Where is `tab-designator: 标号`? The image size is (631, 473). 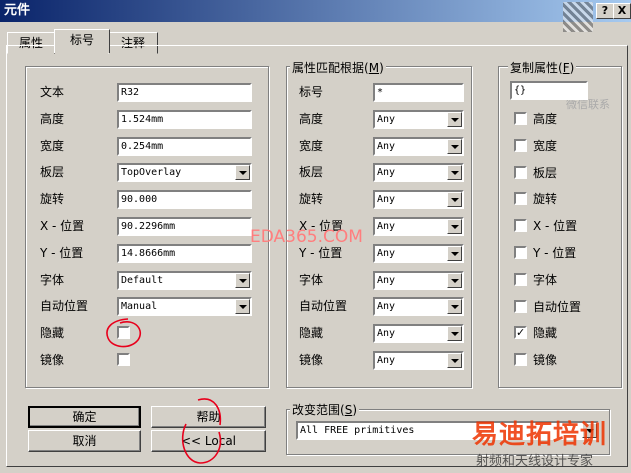 tab-designator: 标号 is located at coordinates (82, 41).